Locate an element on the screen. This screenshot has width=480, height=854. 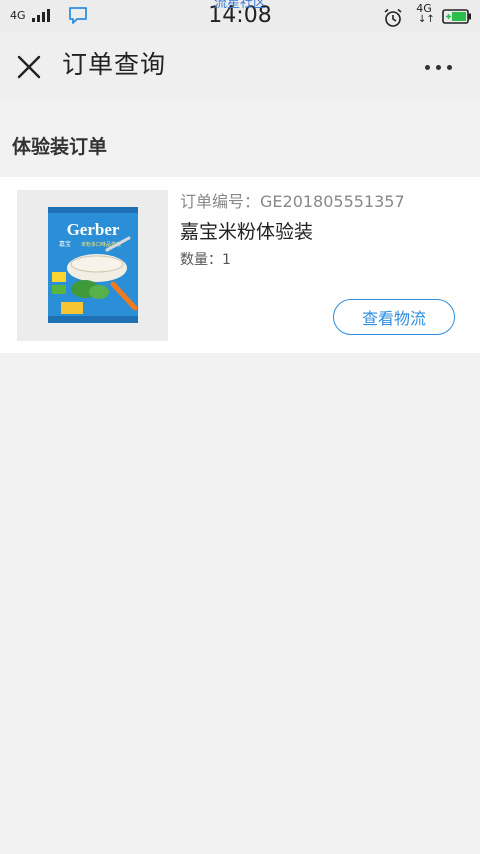
section-title: 体验装订单 is located at coordinates (60, 147).